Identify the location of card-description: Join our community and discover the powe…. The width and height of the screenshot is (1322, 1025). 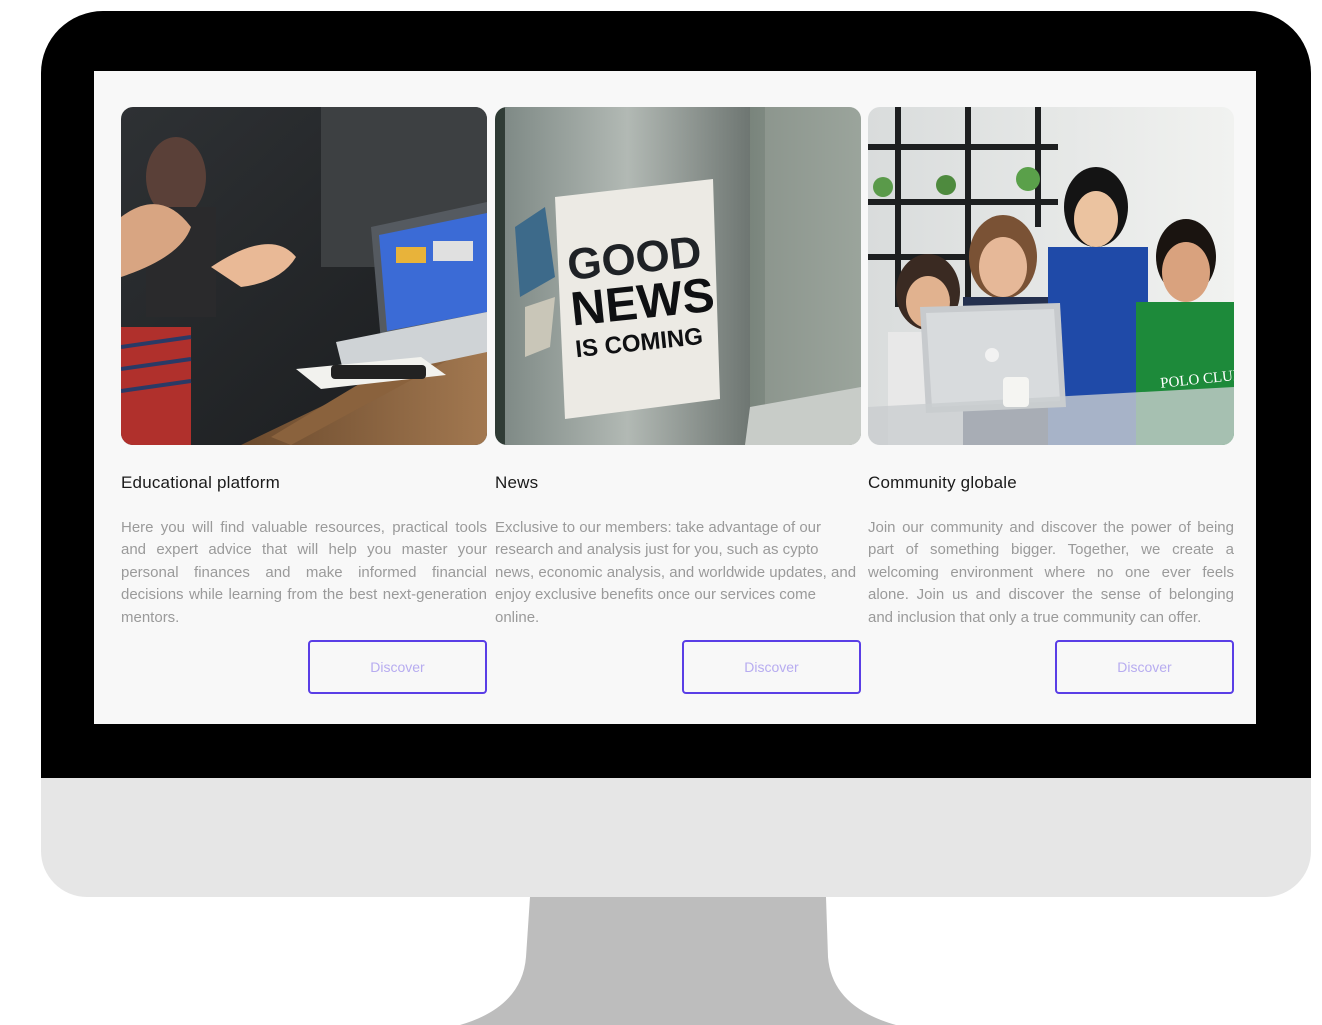
(1051, 572).